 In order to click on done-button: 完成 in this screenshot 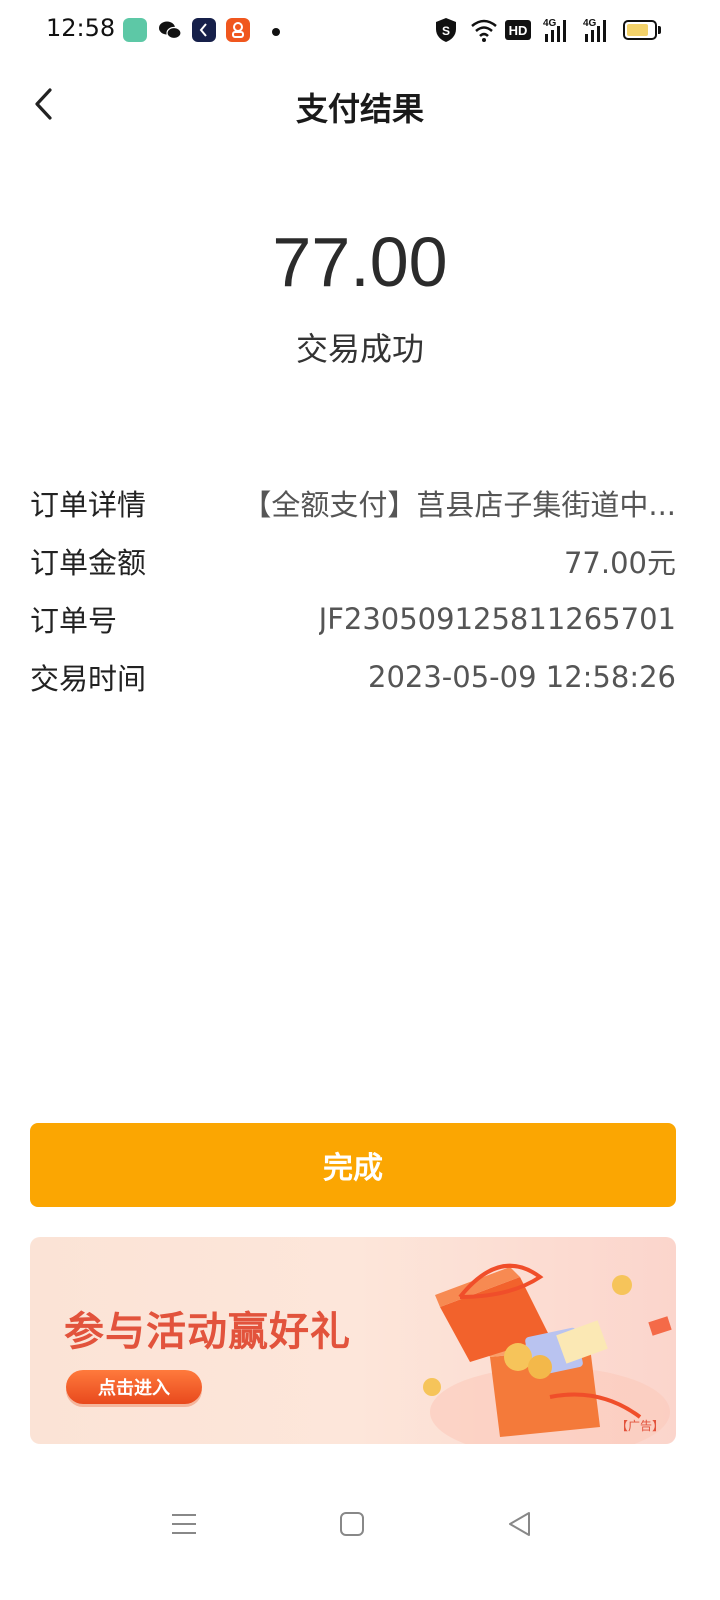, I will do `click(353, 1165)`.